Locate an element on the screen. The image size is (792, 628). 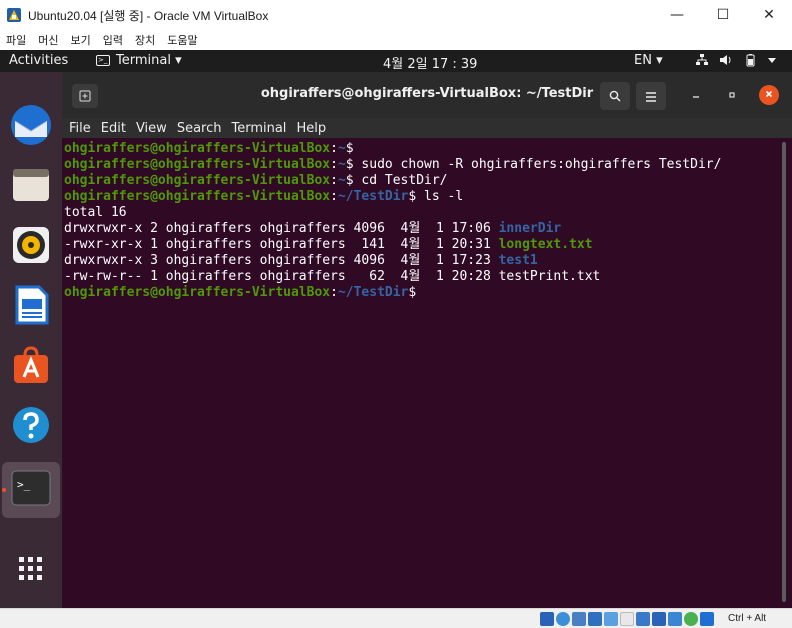
dock-item-libreoffice-writer is located at coordinates (31, 307).